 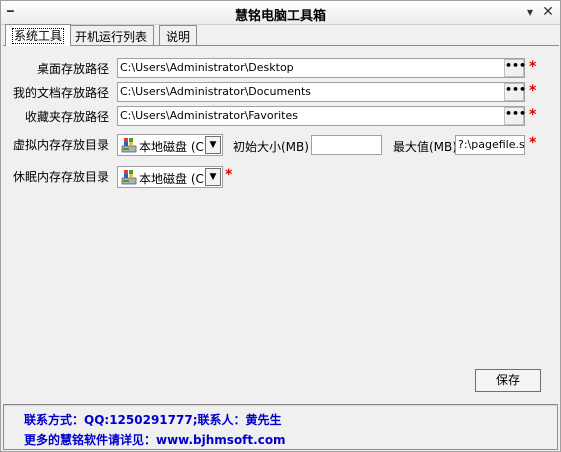 I want to click on documents-path-input: C:\Users\Administrator\Documents, so click(x=321, y=92).